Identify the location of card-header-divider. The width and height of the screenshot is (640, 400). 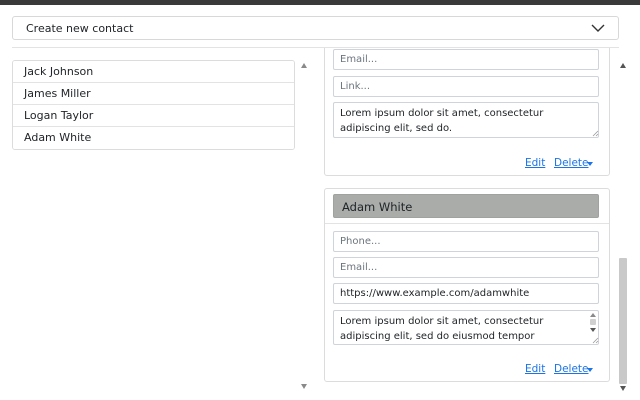
(467, 223).